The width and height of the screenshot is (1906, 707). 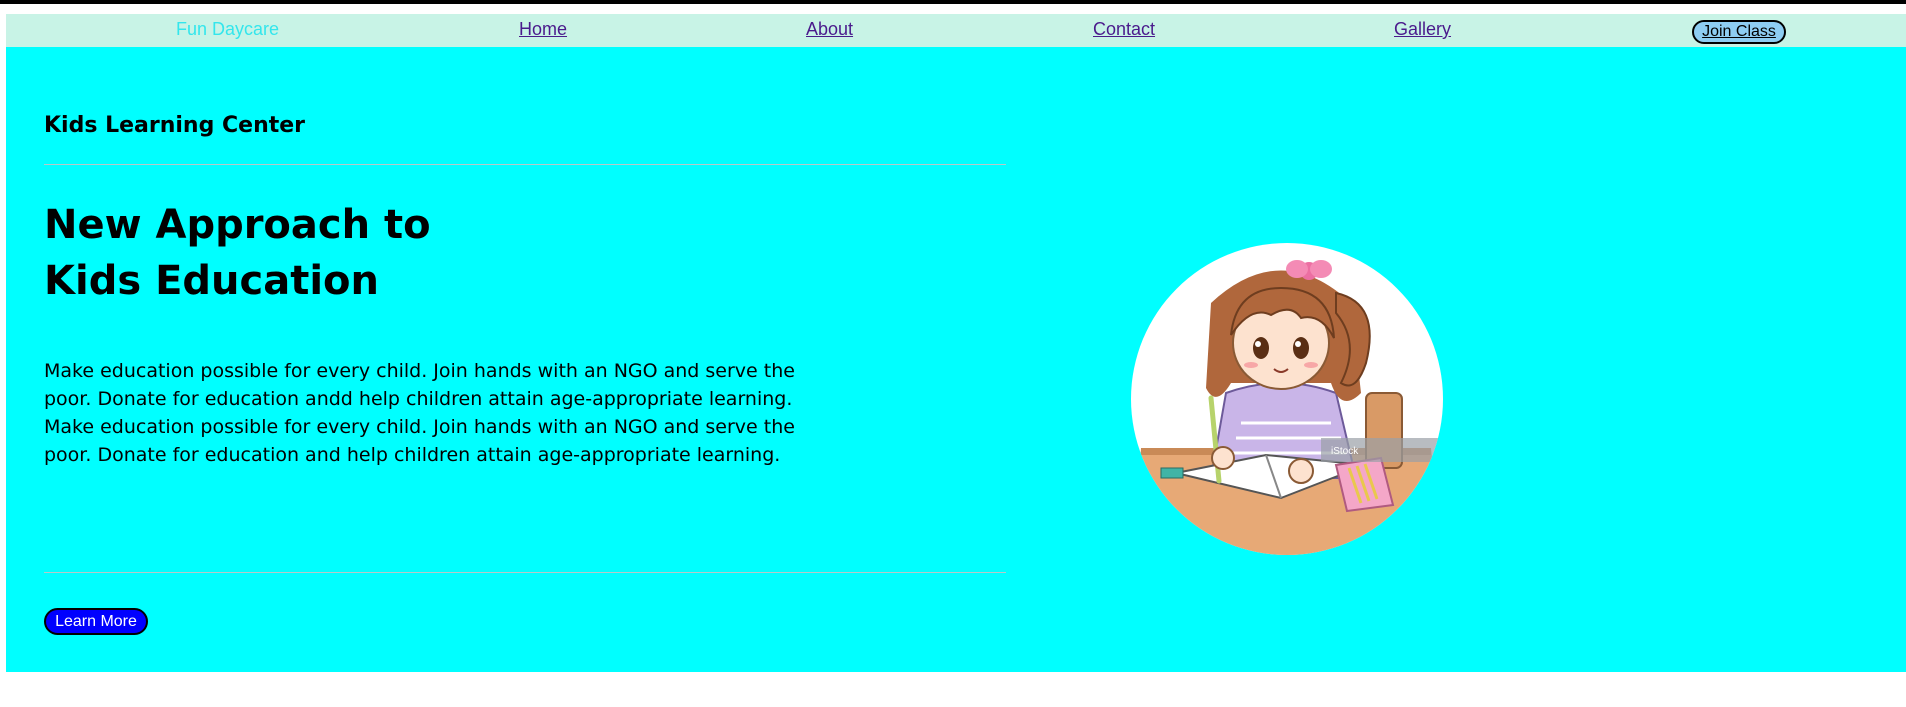 What do you see at coordinates (1287, 407) in the screenshot?
I see `girl-studying-illustration: iStock` at bounding box center [1287, 407].